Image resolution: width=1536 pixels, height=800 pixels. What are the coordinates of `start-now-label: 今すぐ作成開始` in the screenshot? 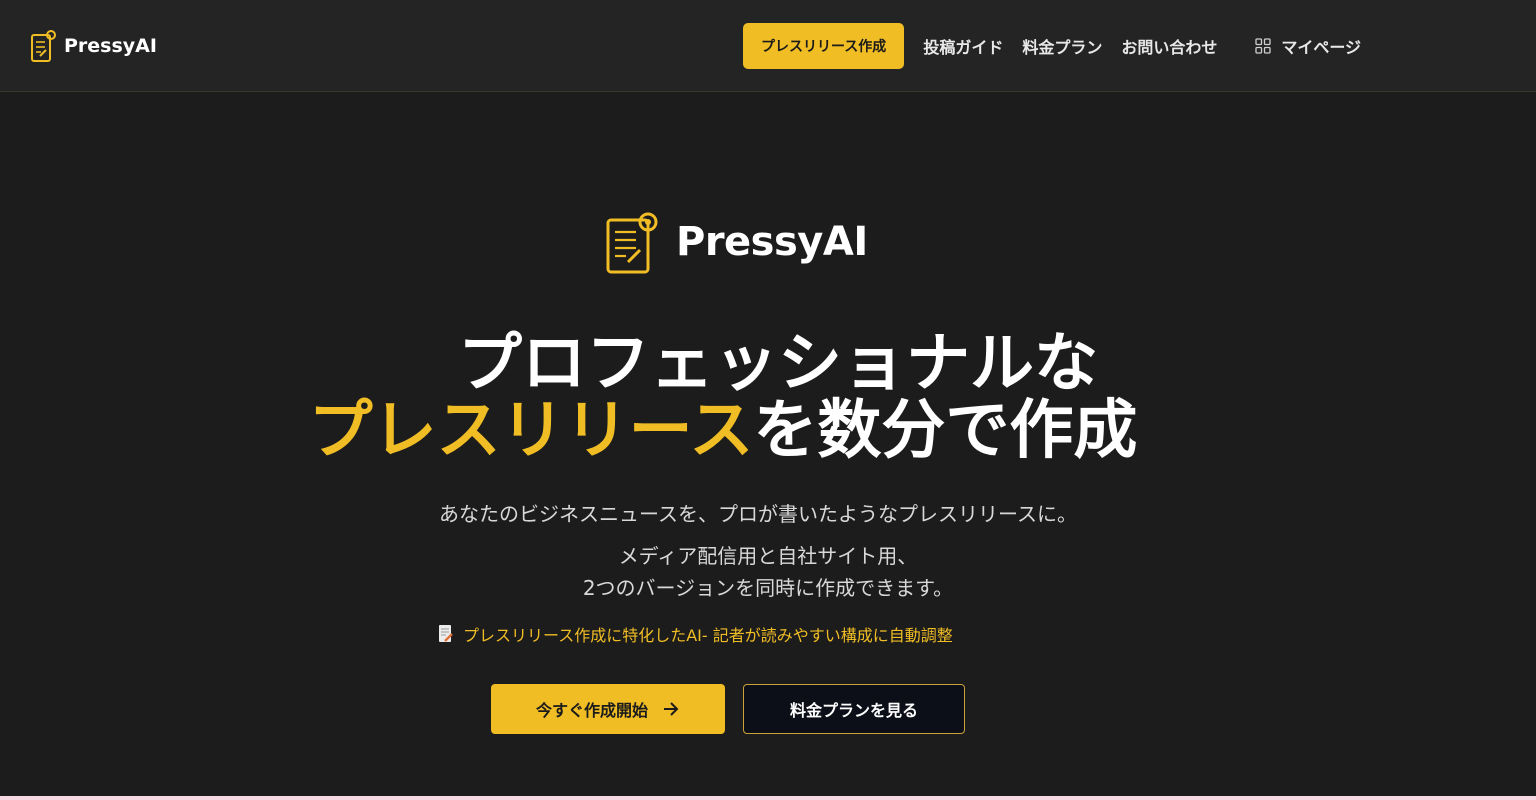 It's located at (591, 710).